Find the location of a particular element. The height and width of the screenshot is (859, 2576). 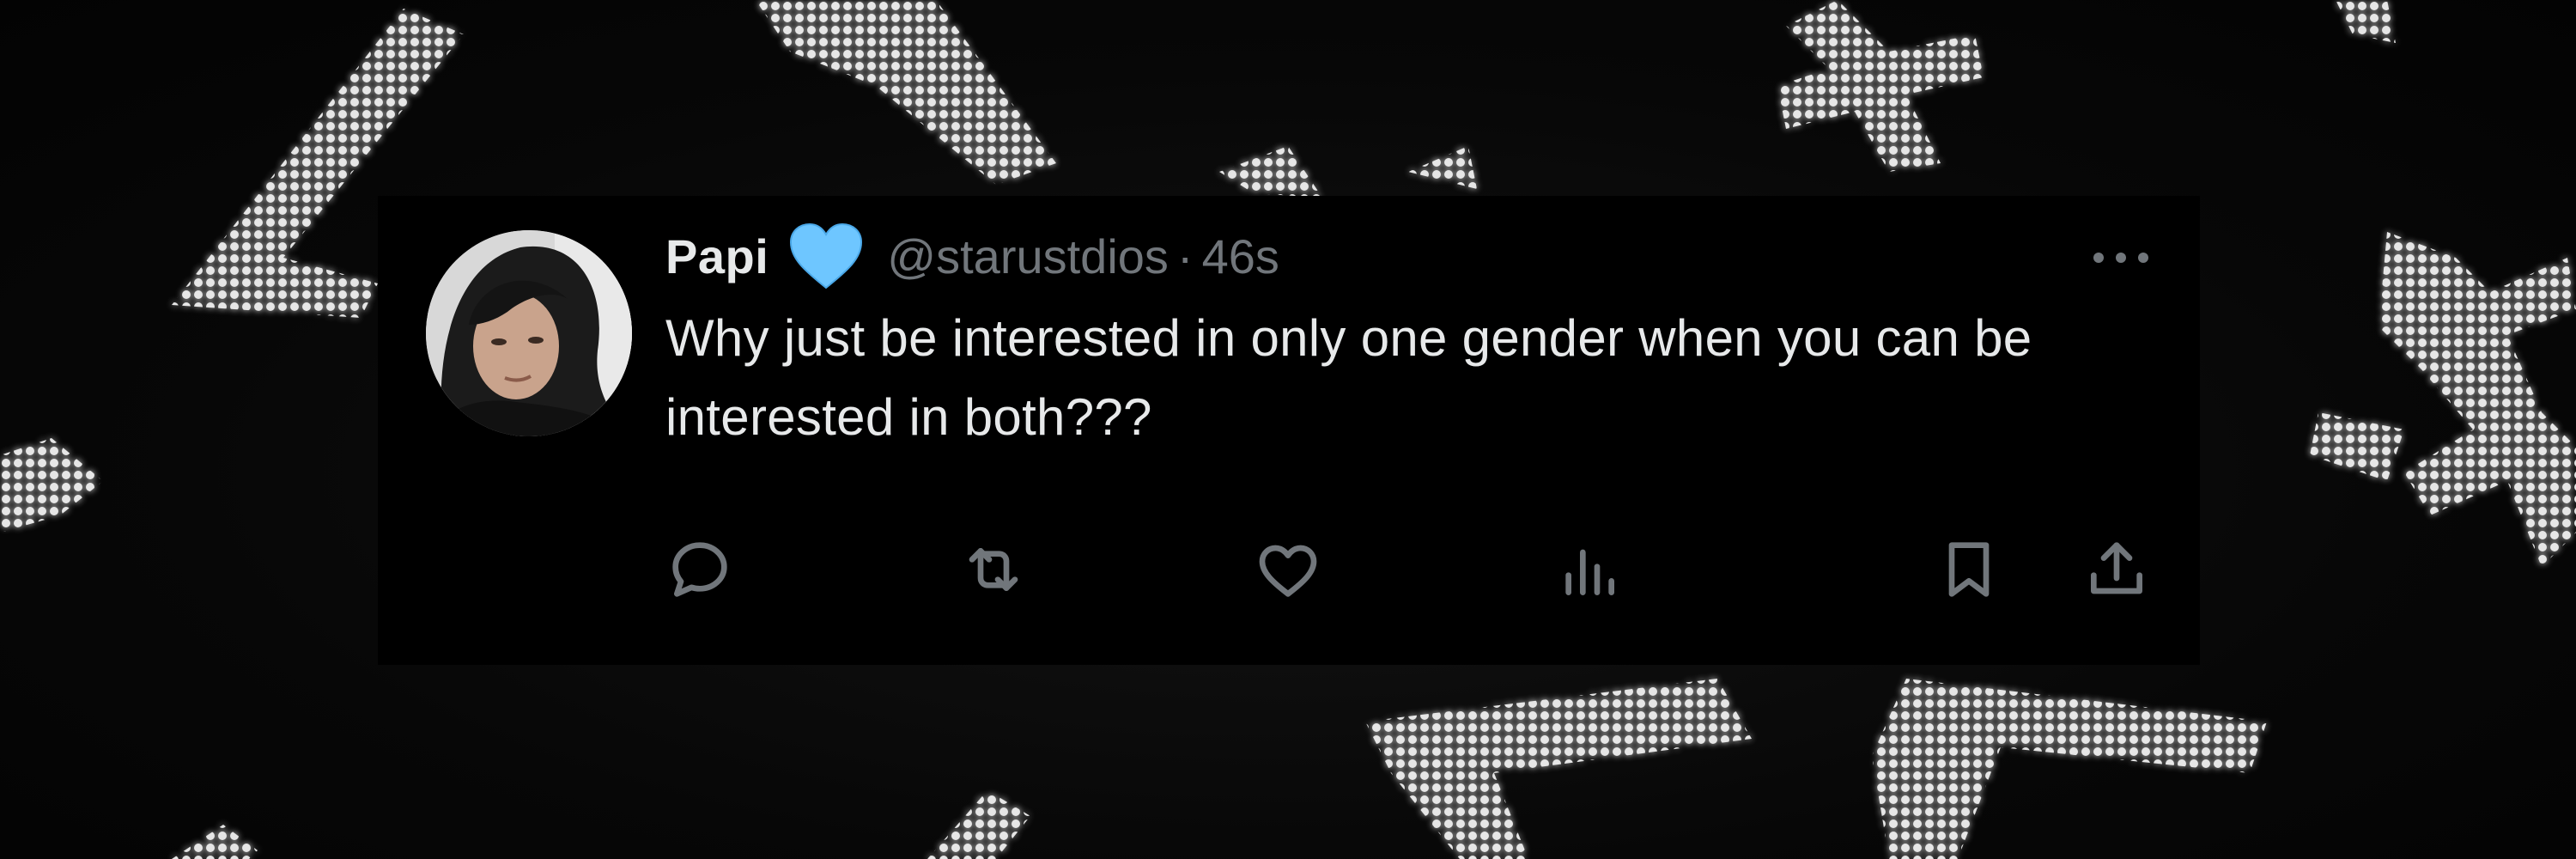

timestamp: 46s is located at coordinates (1240, 256).